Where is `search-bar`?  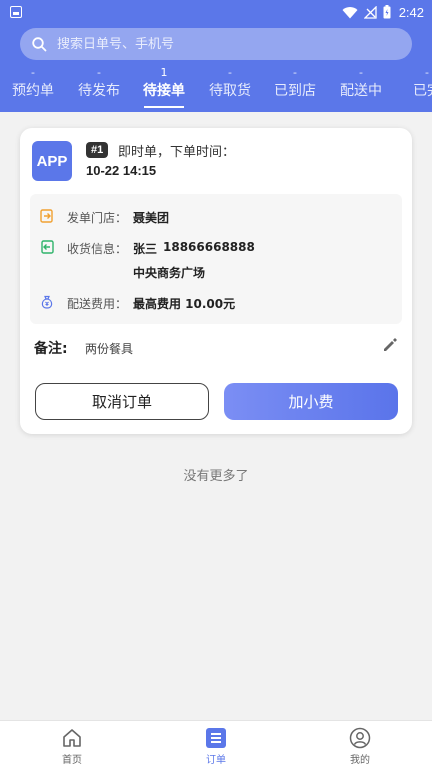 search-bar is located at coordinates (216, 44).